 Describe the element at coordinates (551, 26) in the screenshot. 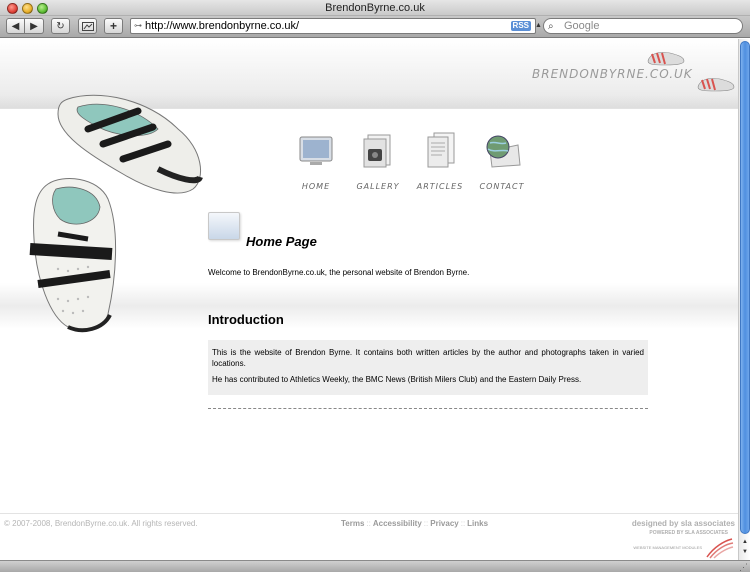

I see `search-icon: ⌕` at that location.